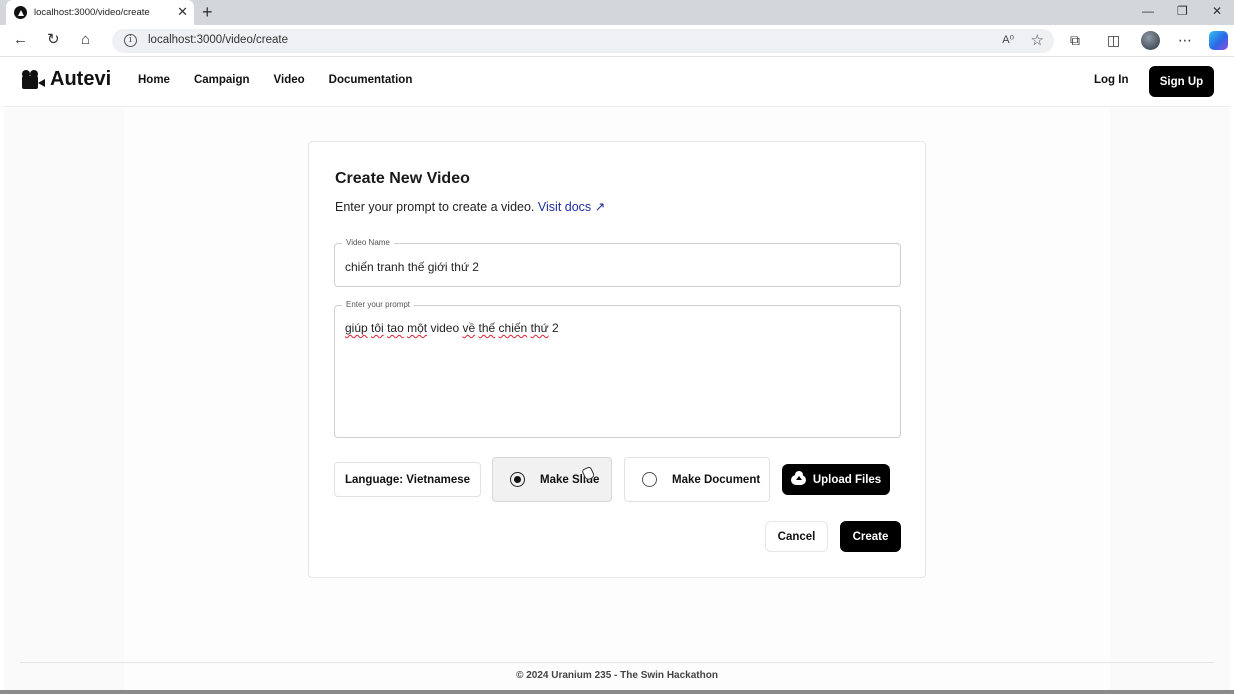 This screenshot has width=1234, height=694. Describe the element at coordinates (1113, 40) in the screenshot. I see `split-screen-icon: ◫` at that location.